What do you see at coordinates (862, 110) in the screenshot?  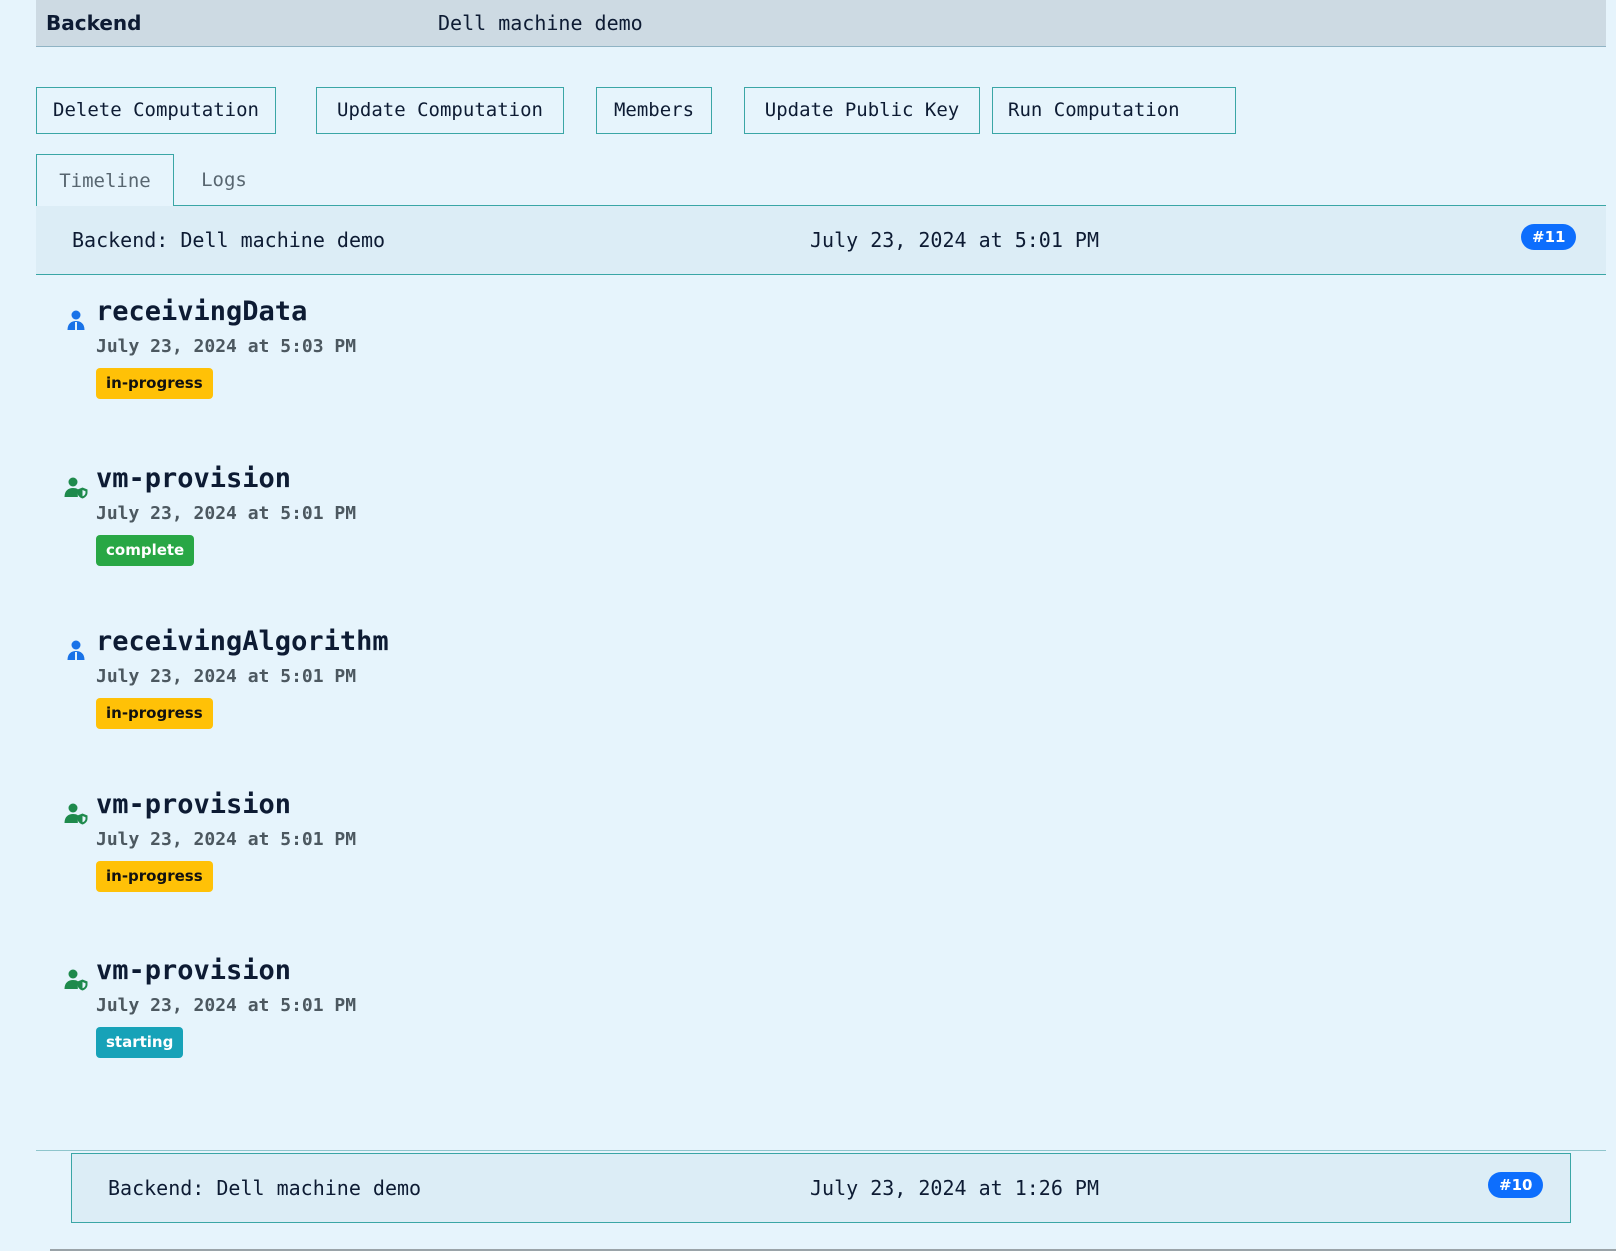 I see `update-public-key-button: Update Public Key` at bounding box center [862, 110].